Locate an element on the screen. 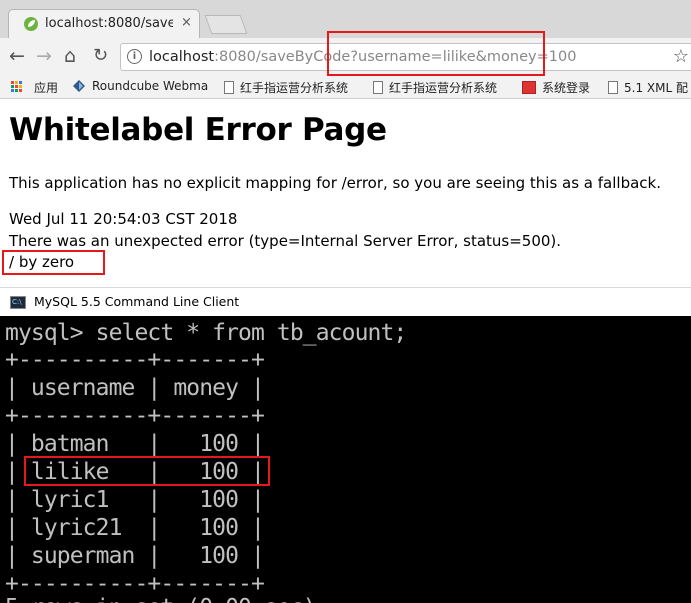 Image resolution: width=691 pixels, height=603 pixels. red-app-icon is located at coordinates (529, 87).